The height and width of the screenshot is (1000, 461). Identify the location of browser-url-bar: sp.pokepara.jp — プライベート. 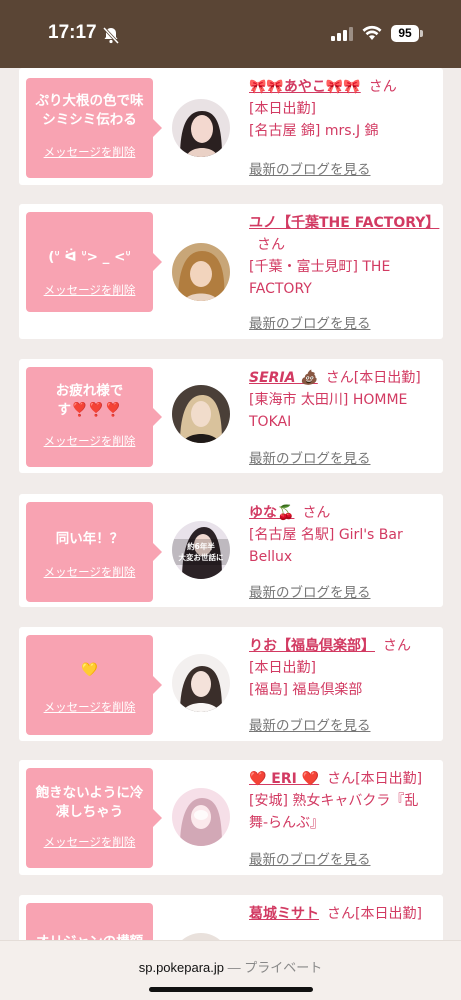
(230, 970).